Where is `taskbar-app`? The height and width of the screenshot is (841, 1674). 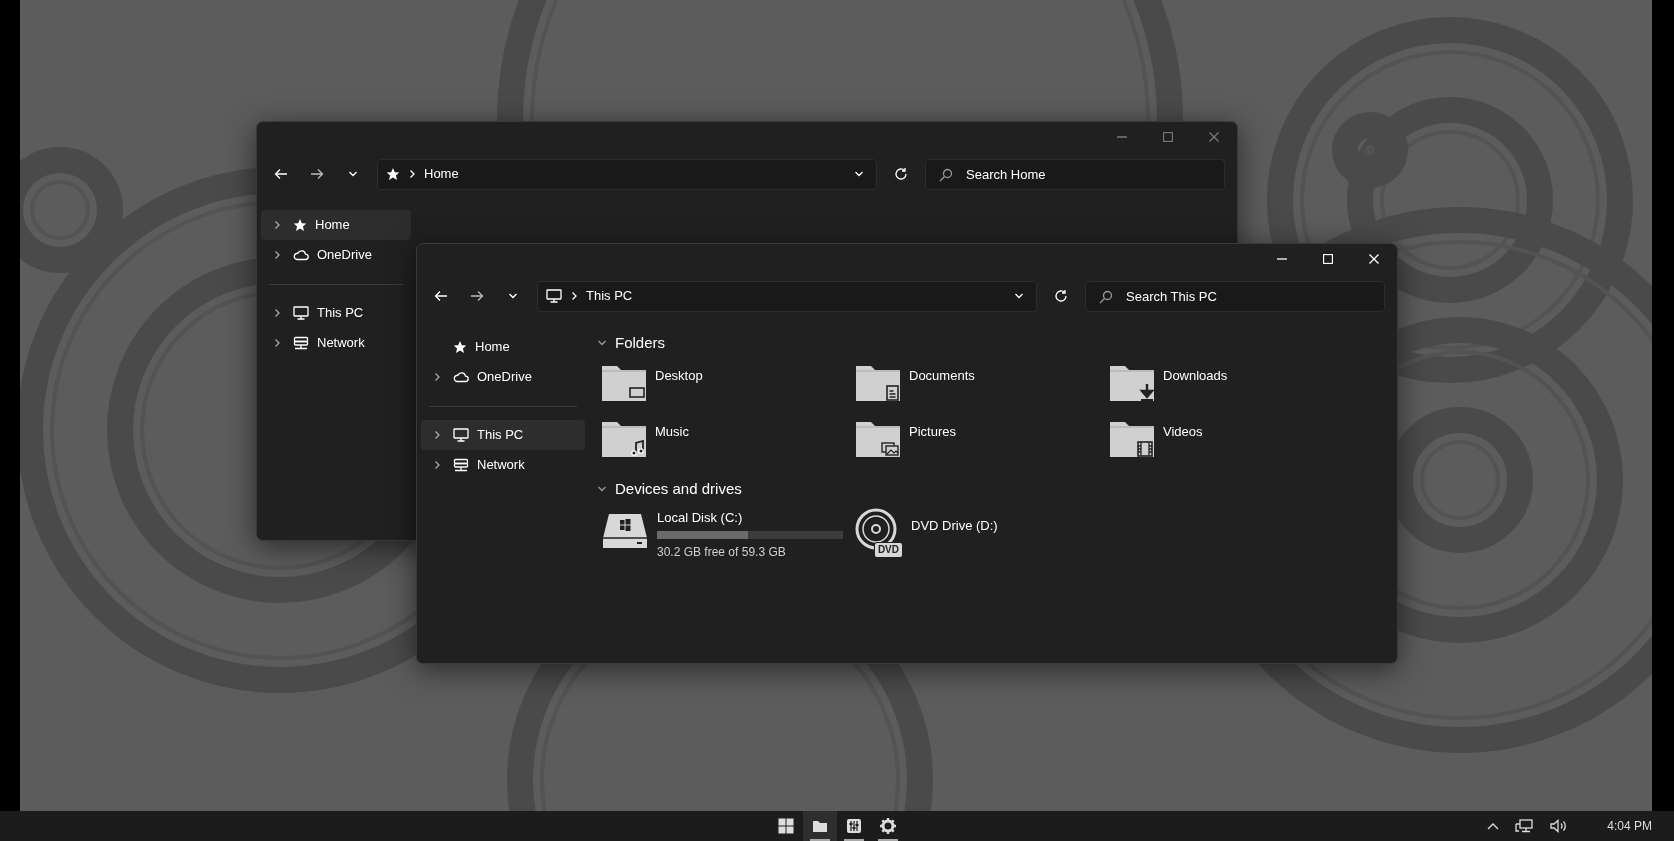
taskbar-app is located at coordinates (820, 826).